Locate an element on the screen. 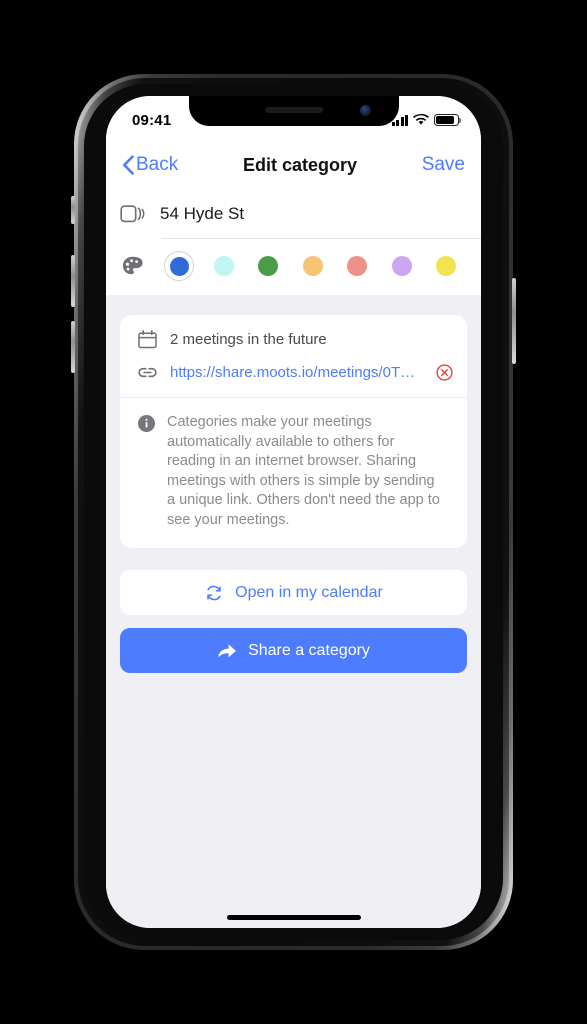 Image resolution: width=587 pixels, height=1024 pixels. link-icon is located at coordinates (147, 372).